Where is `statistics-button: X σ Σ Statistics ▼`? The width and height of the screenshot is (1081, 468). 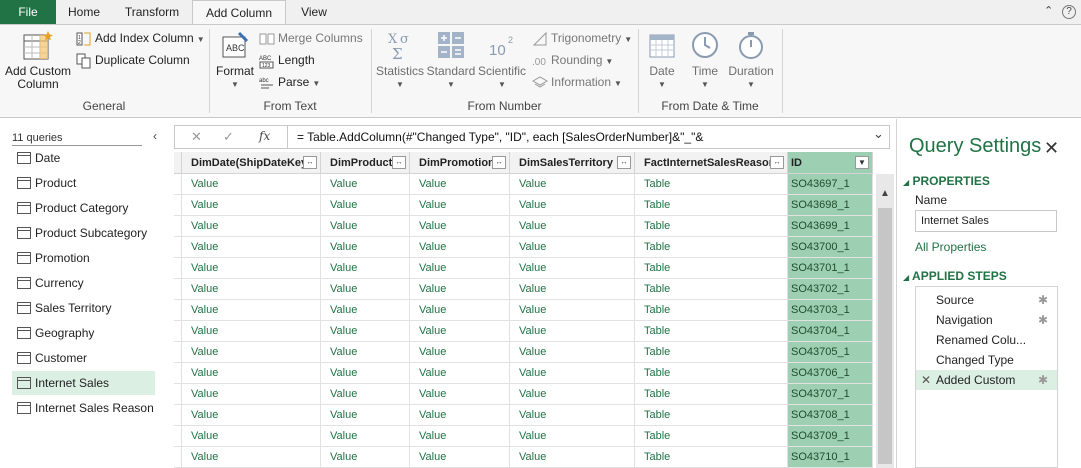 statistics-button: X σ Σ Statistics ▼ is located at coordinates (400, 60).